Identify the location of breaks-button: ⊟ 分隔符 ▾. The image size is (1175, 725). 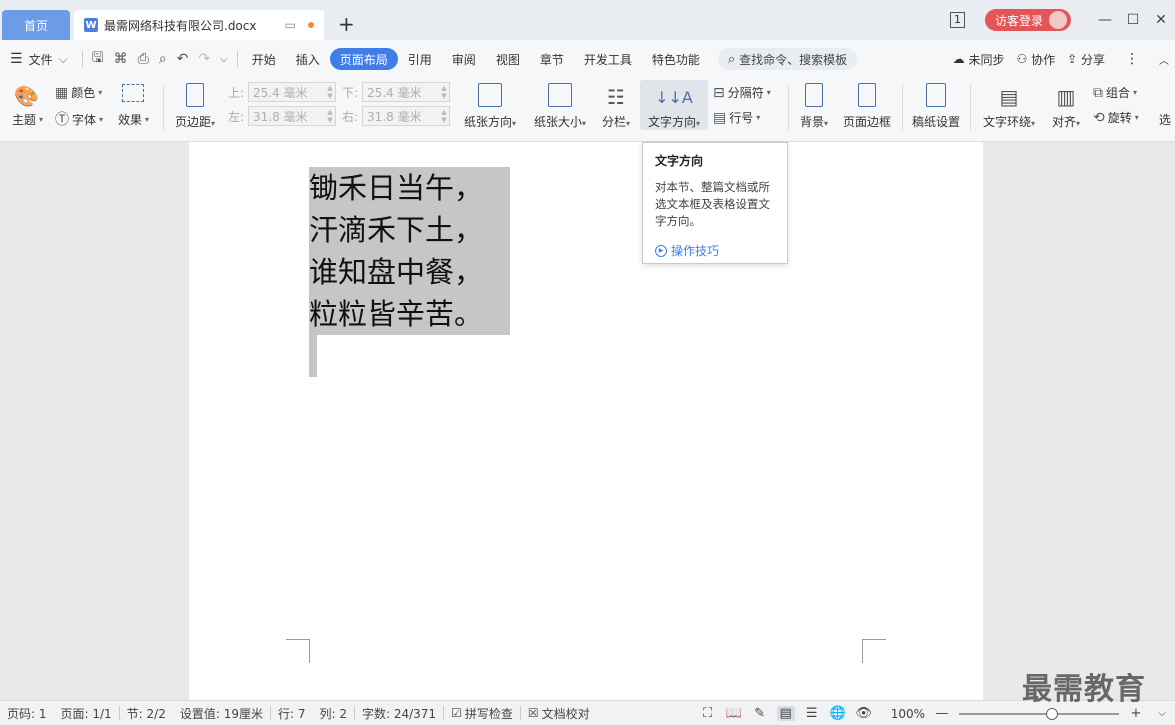
(742, 92).